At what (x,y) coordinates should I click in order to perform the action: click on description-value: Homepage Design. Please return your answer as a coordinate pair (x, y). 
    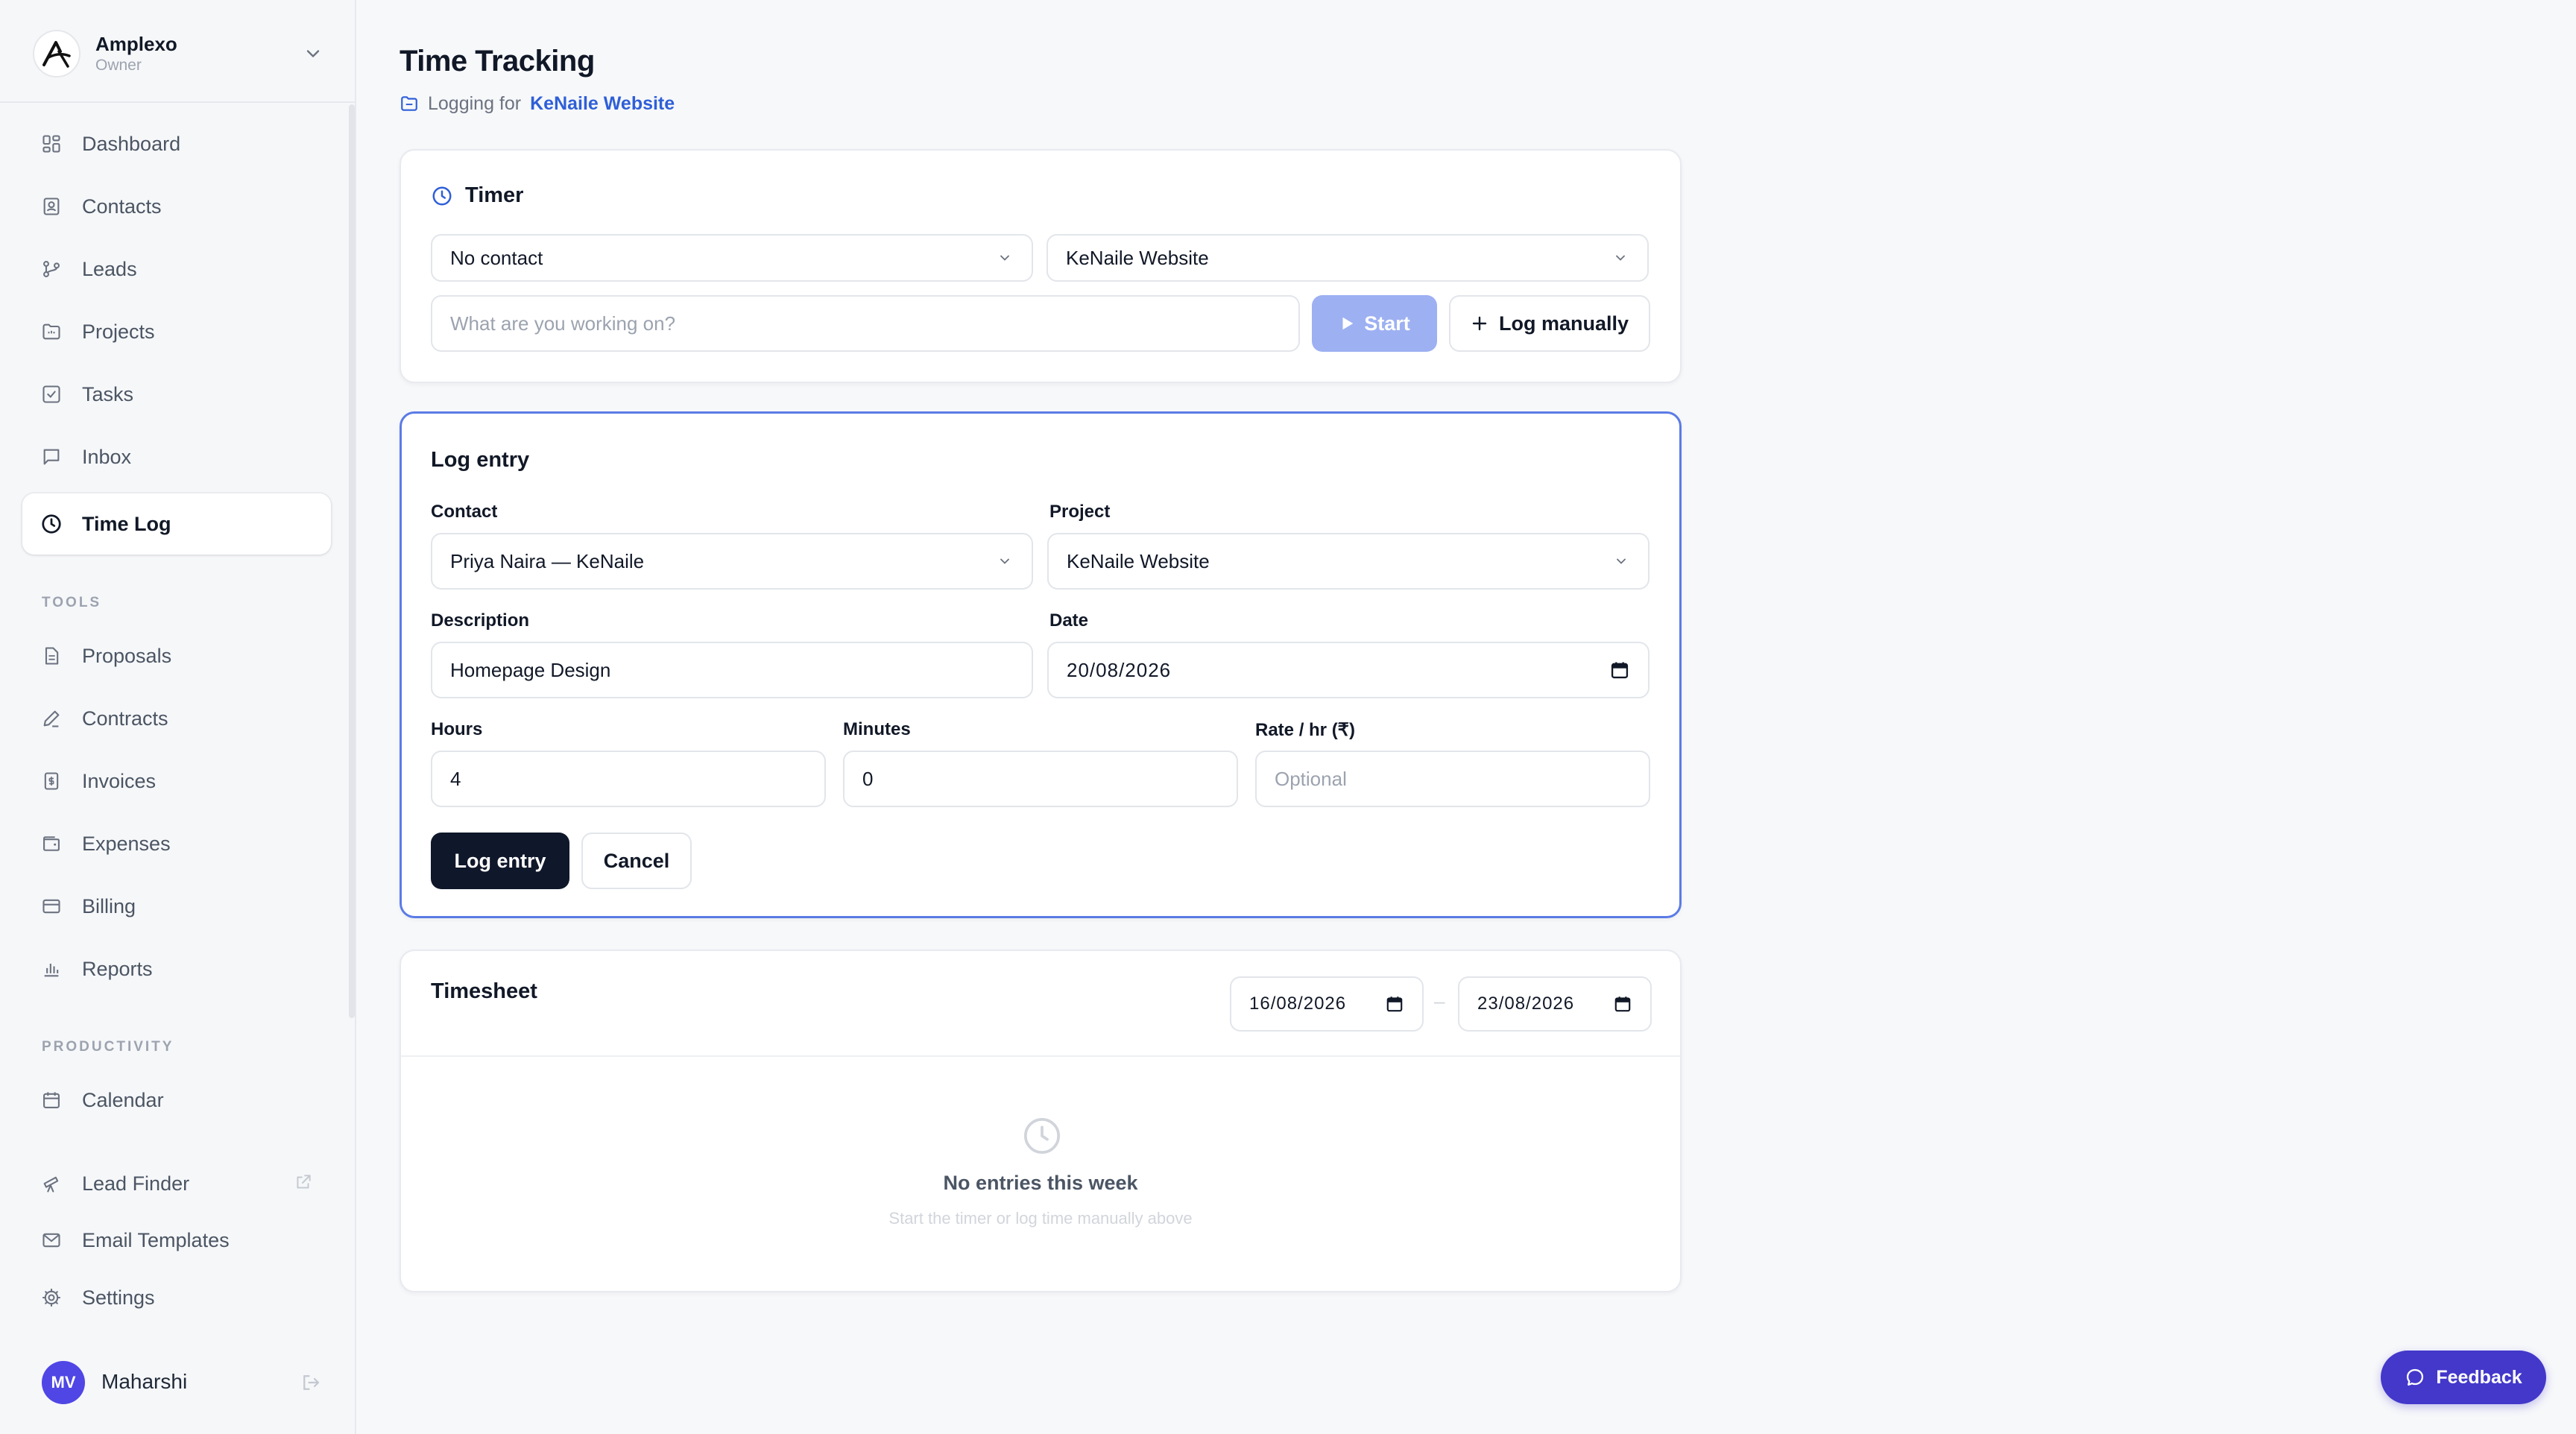
    Looking at the image, I should click on (531, 669).